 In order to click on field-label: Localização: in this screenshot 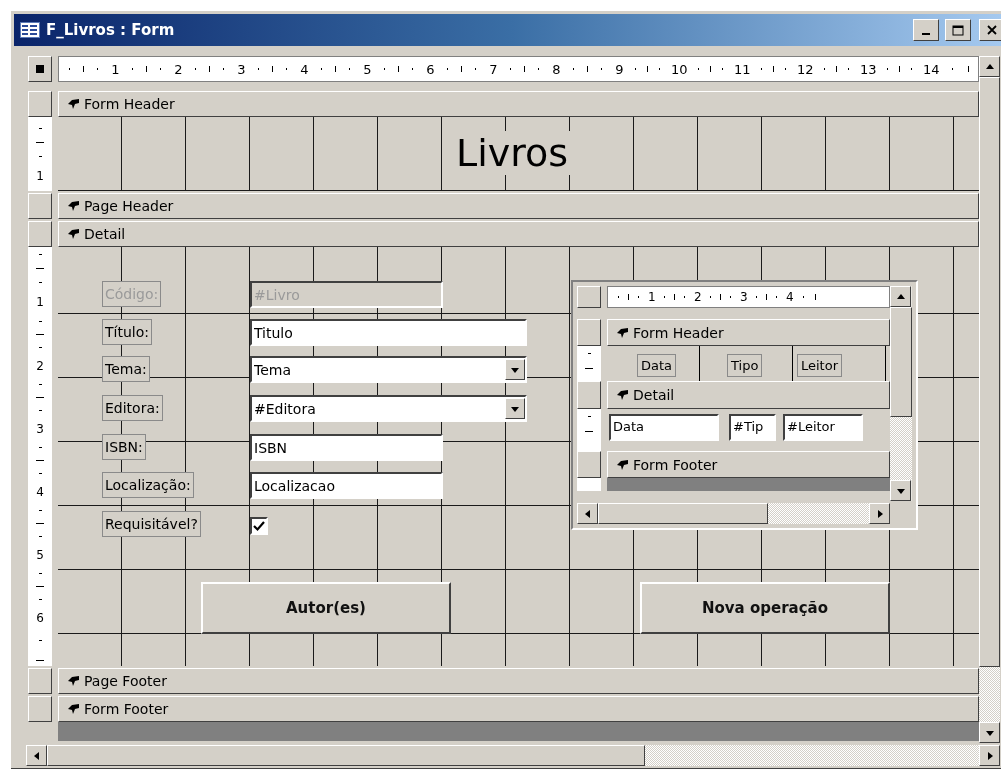, I will do `click(148, 485)`.